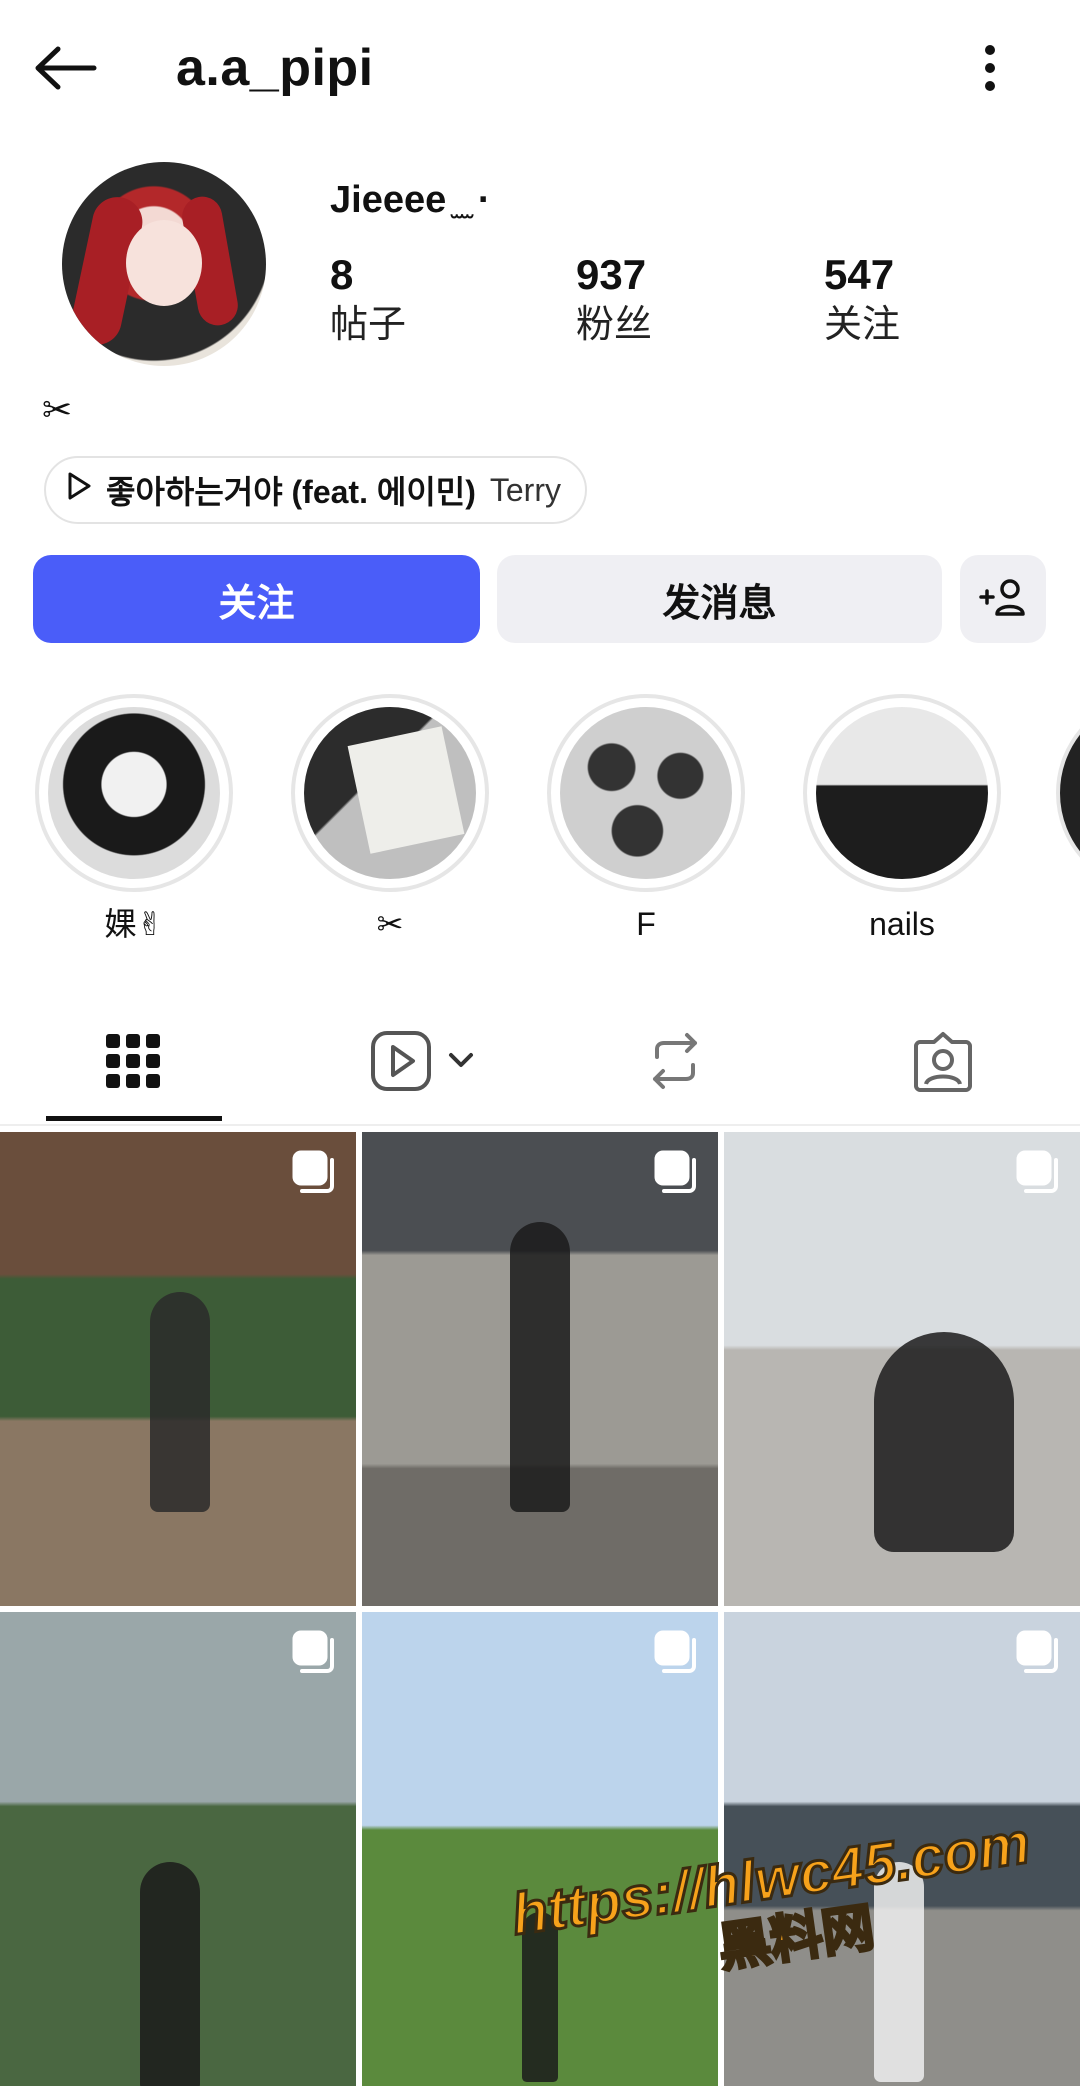  I want to click on reels-icon, so click(427, 1063).